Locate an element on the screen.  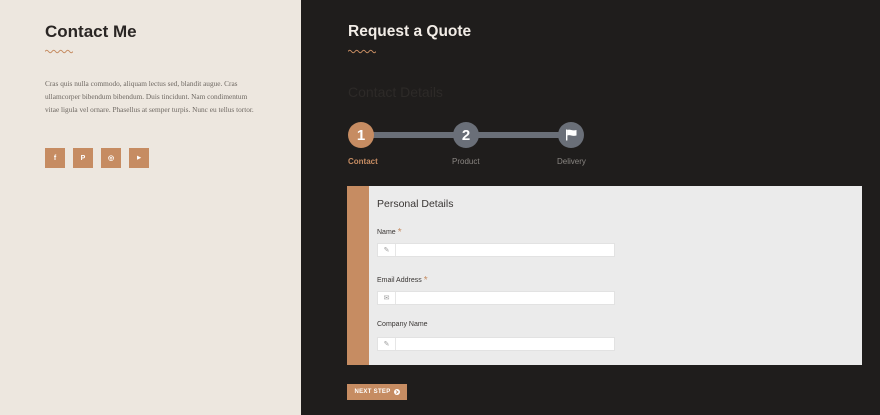
name-input is located at coordinates (505, 250).